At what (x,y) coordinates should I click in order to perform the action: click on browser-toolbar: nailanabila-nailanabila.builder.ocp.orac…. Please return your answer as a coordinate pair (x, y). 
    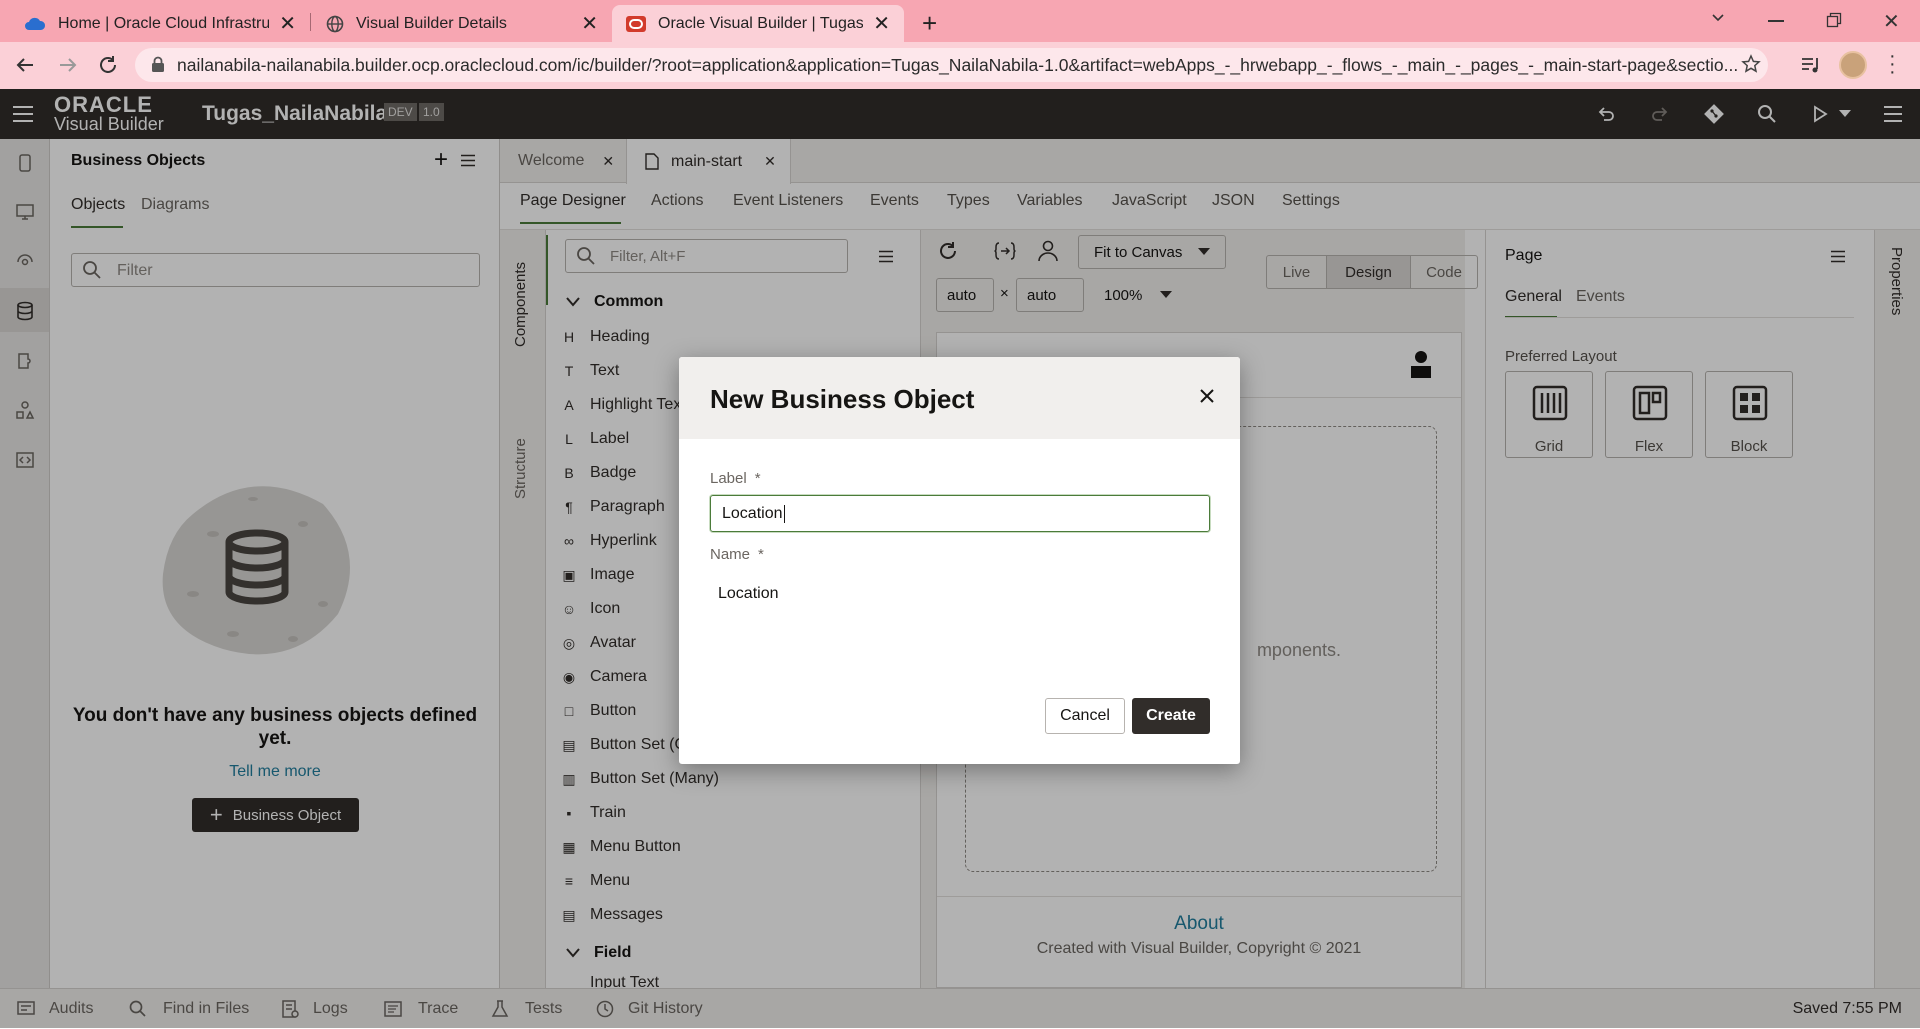
    Looking at the image, I should click on (960, 65).